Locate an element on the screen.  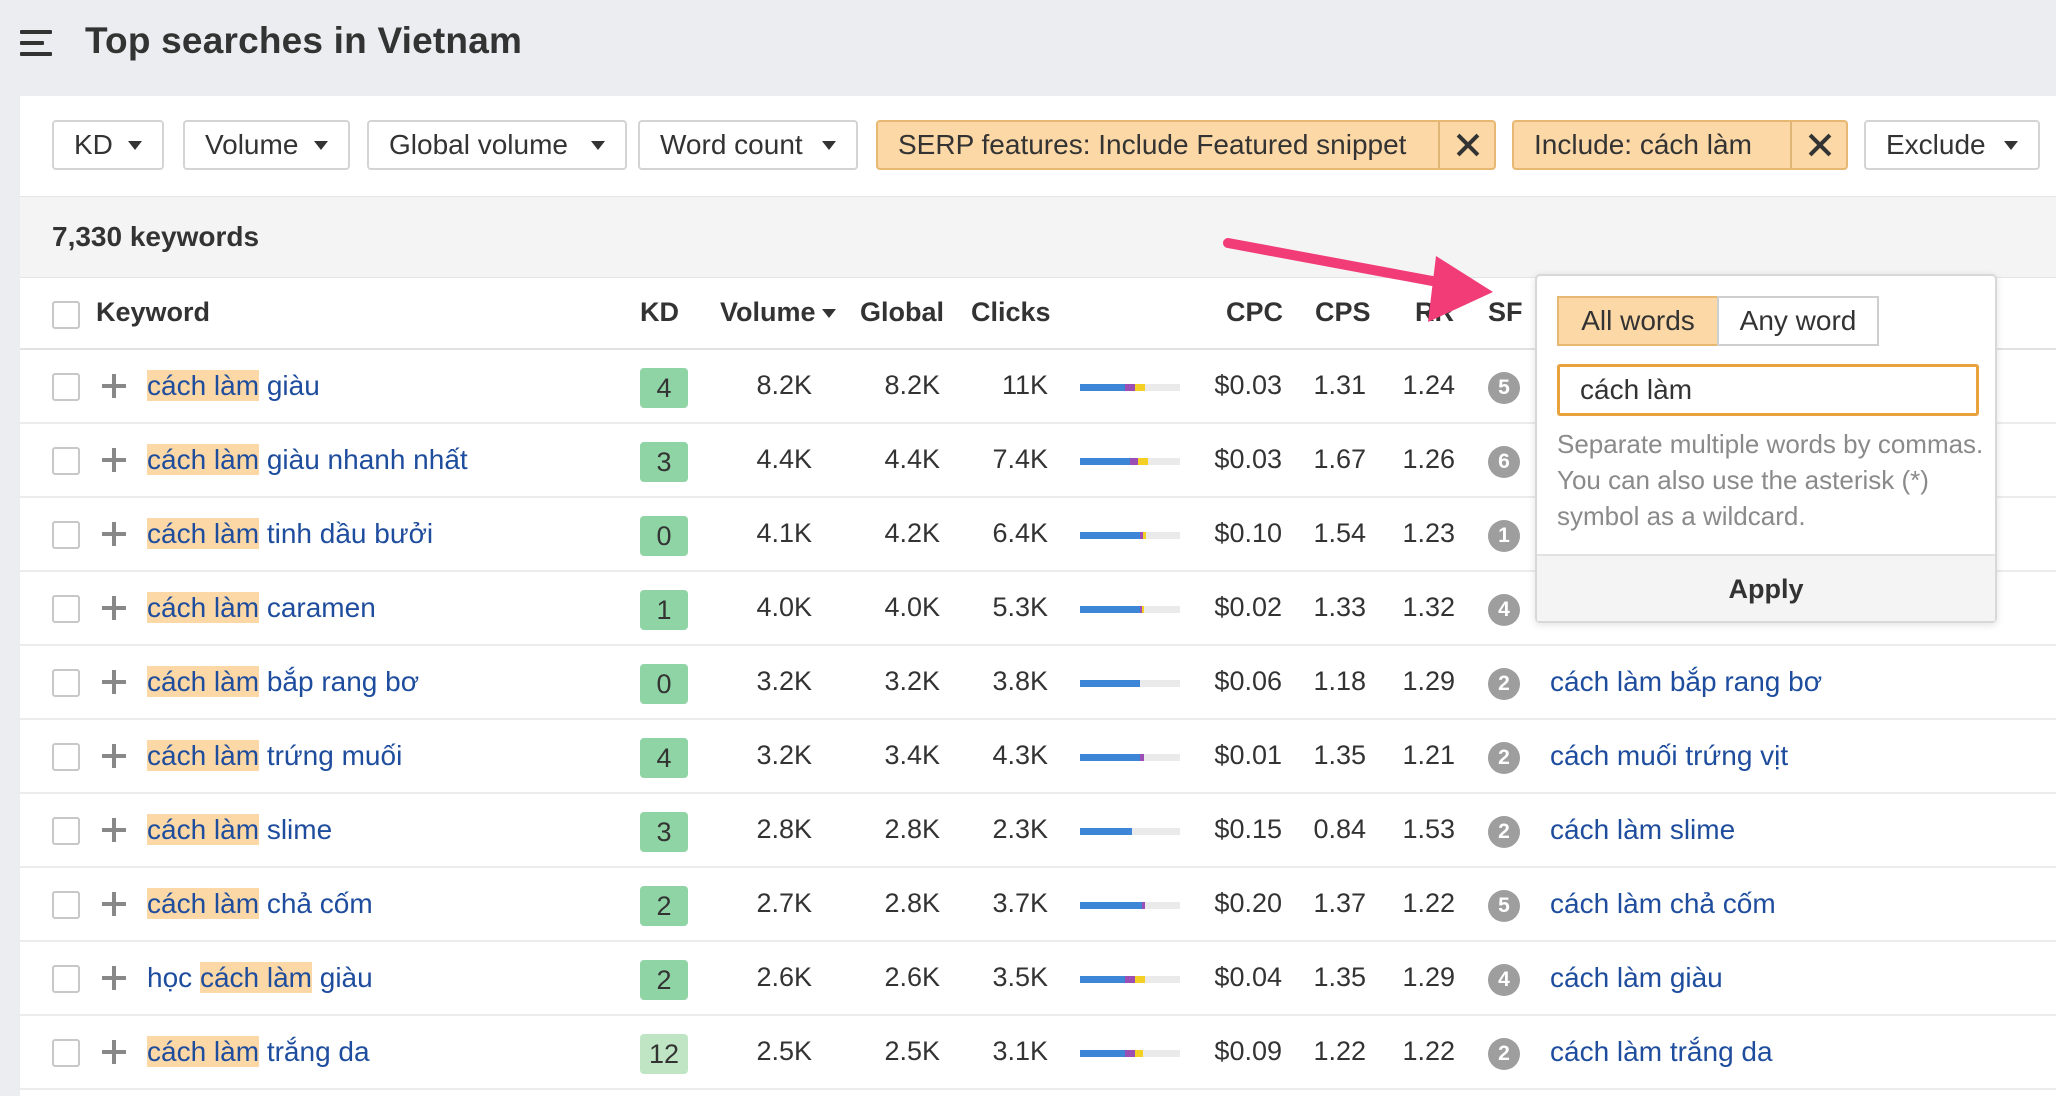
column-clicks: Clicks is located at coordinates (1011, 312).